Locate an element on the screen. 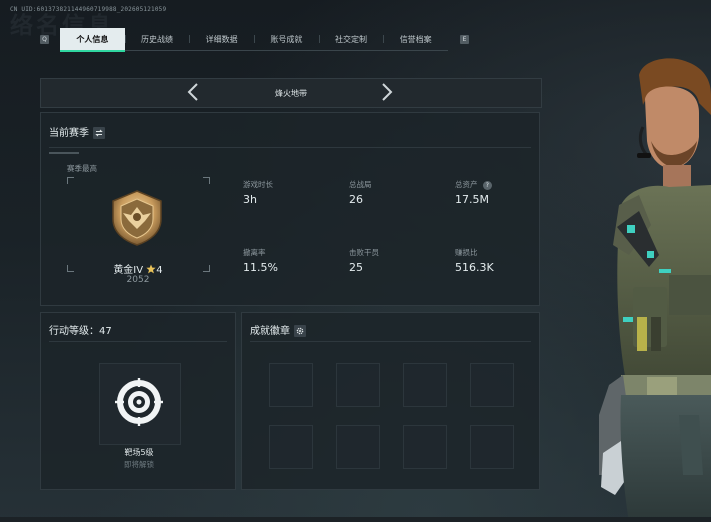 This screenshot has width=711, height=522. stat-value-profit-ratio: 516.3K is located at coordinates (474, 267).